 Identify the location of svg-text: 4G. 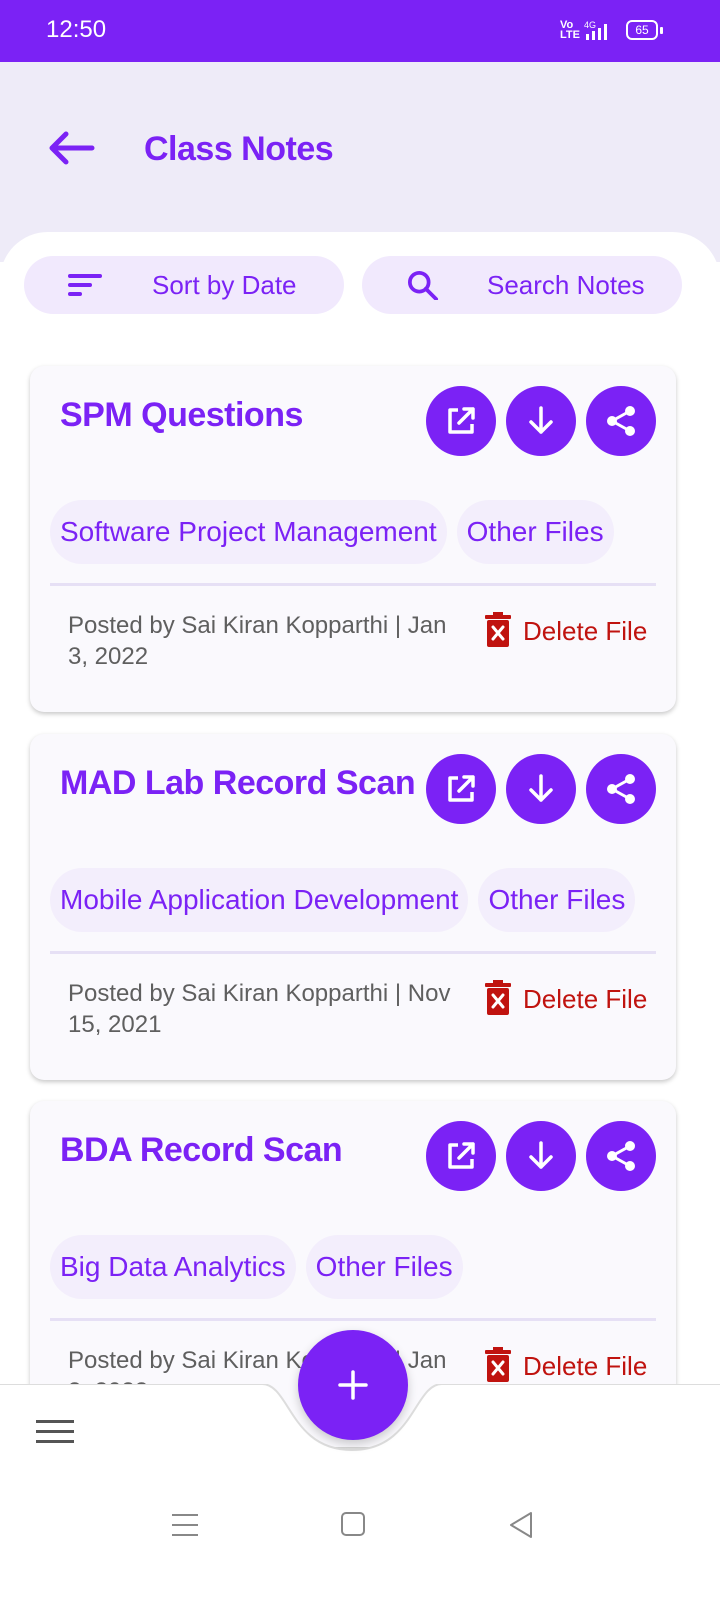
(590, 25).